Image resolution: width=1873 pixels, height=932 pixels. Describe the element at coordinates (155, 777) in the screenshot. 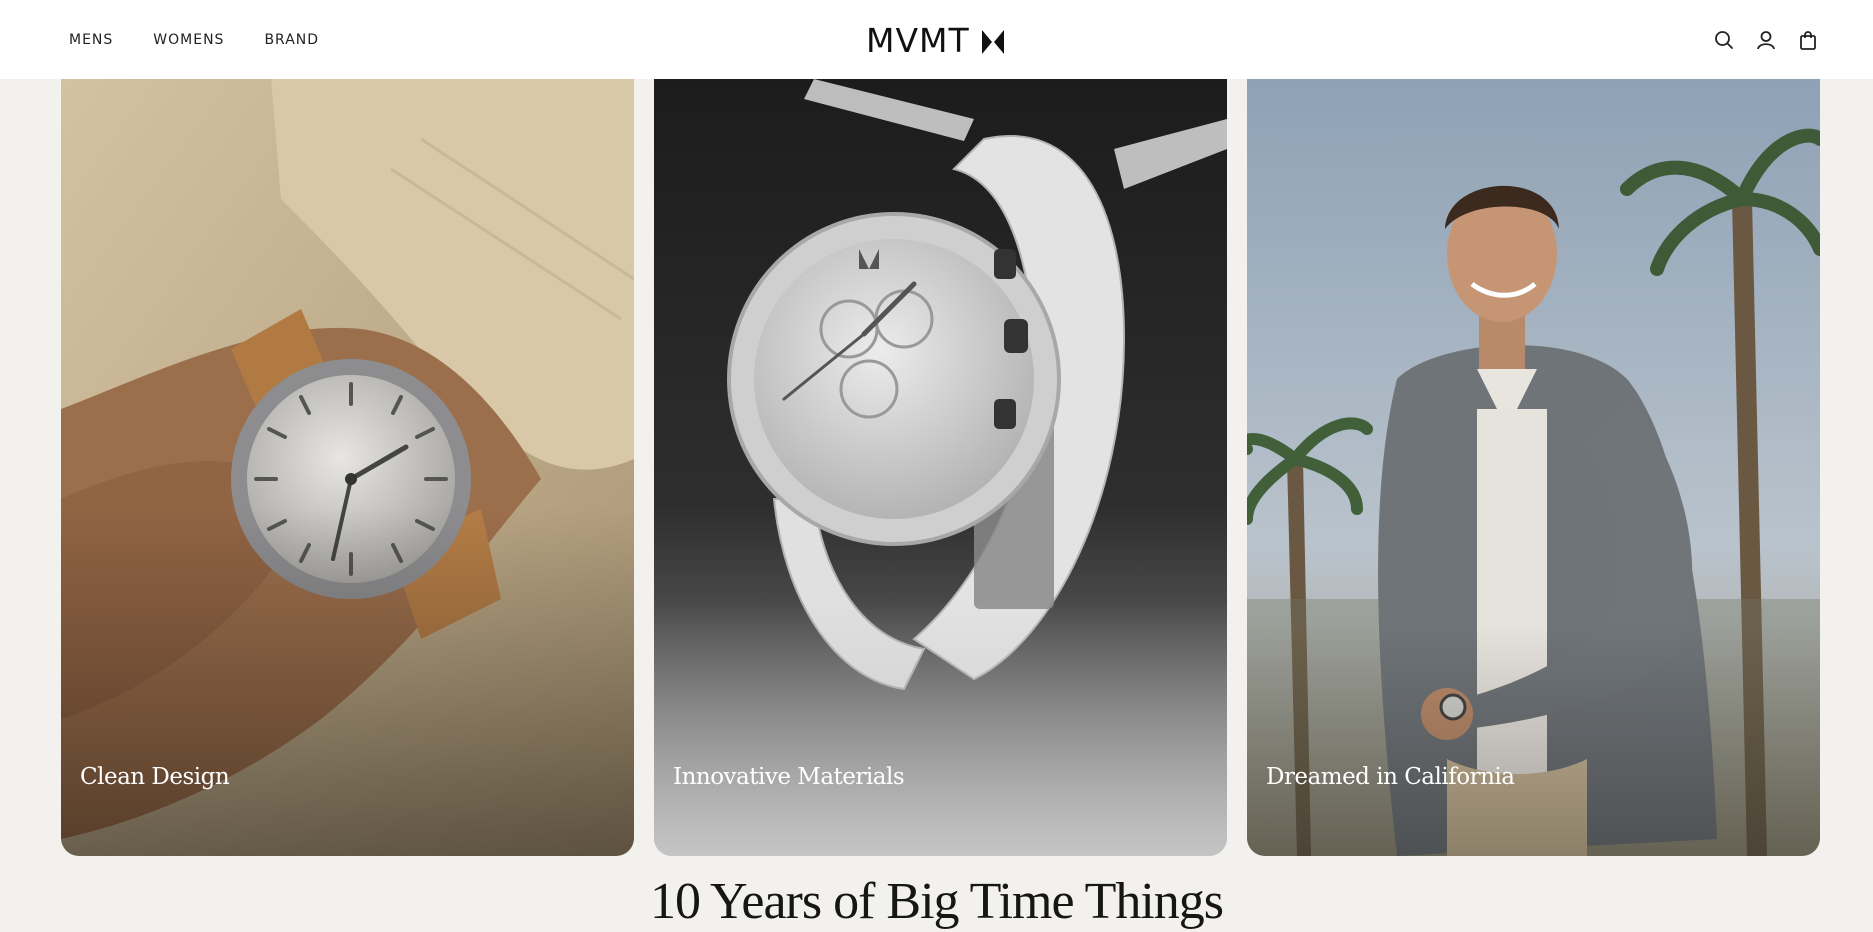

I see `card-label: Clean Design` at that location.